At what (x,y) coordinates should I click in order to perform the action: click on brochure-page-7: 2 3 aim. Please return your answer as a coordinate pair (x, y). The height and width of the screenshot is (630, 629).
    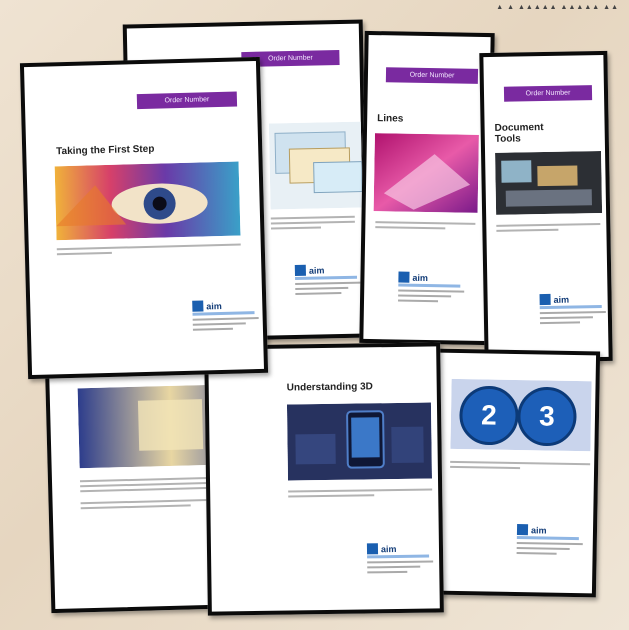
    Looking at the image, I should click on (516, 473).